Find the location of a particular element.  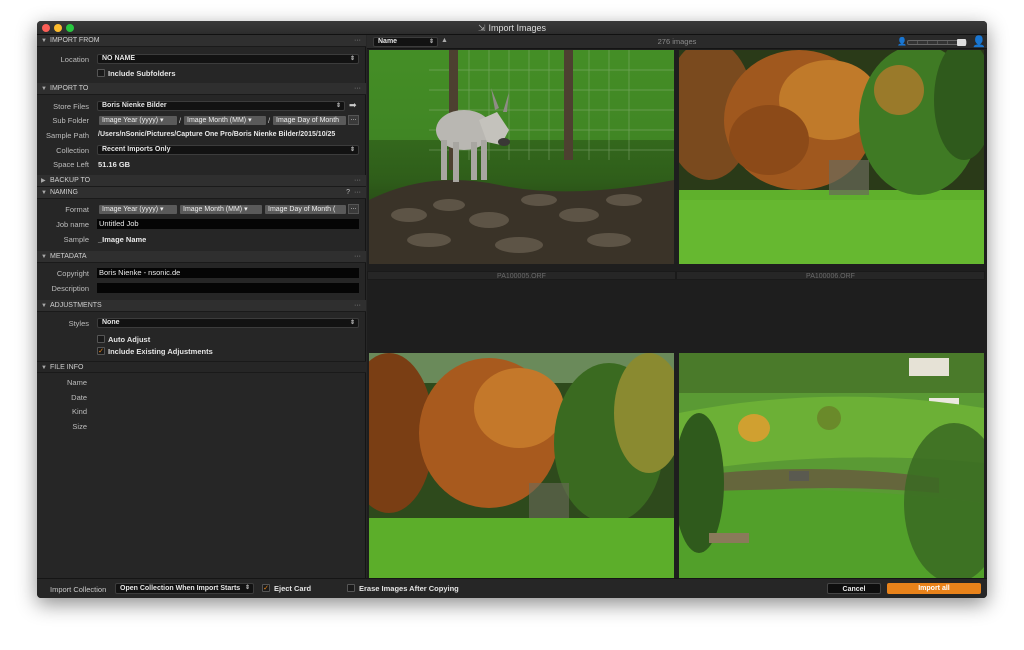

store-files-select: Boris Nienke Bilder ⇕ is located at coordinates (221, 106).